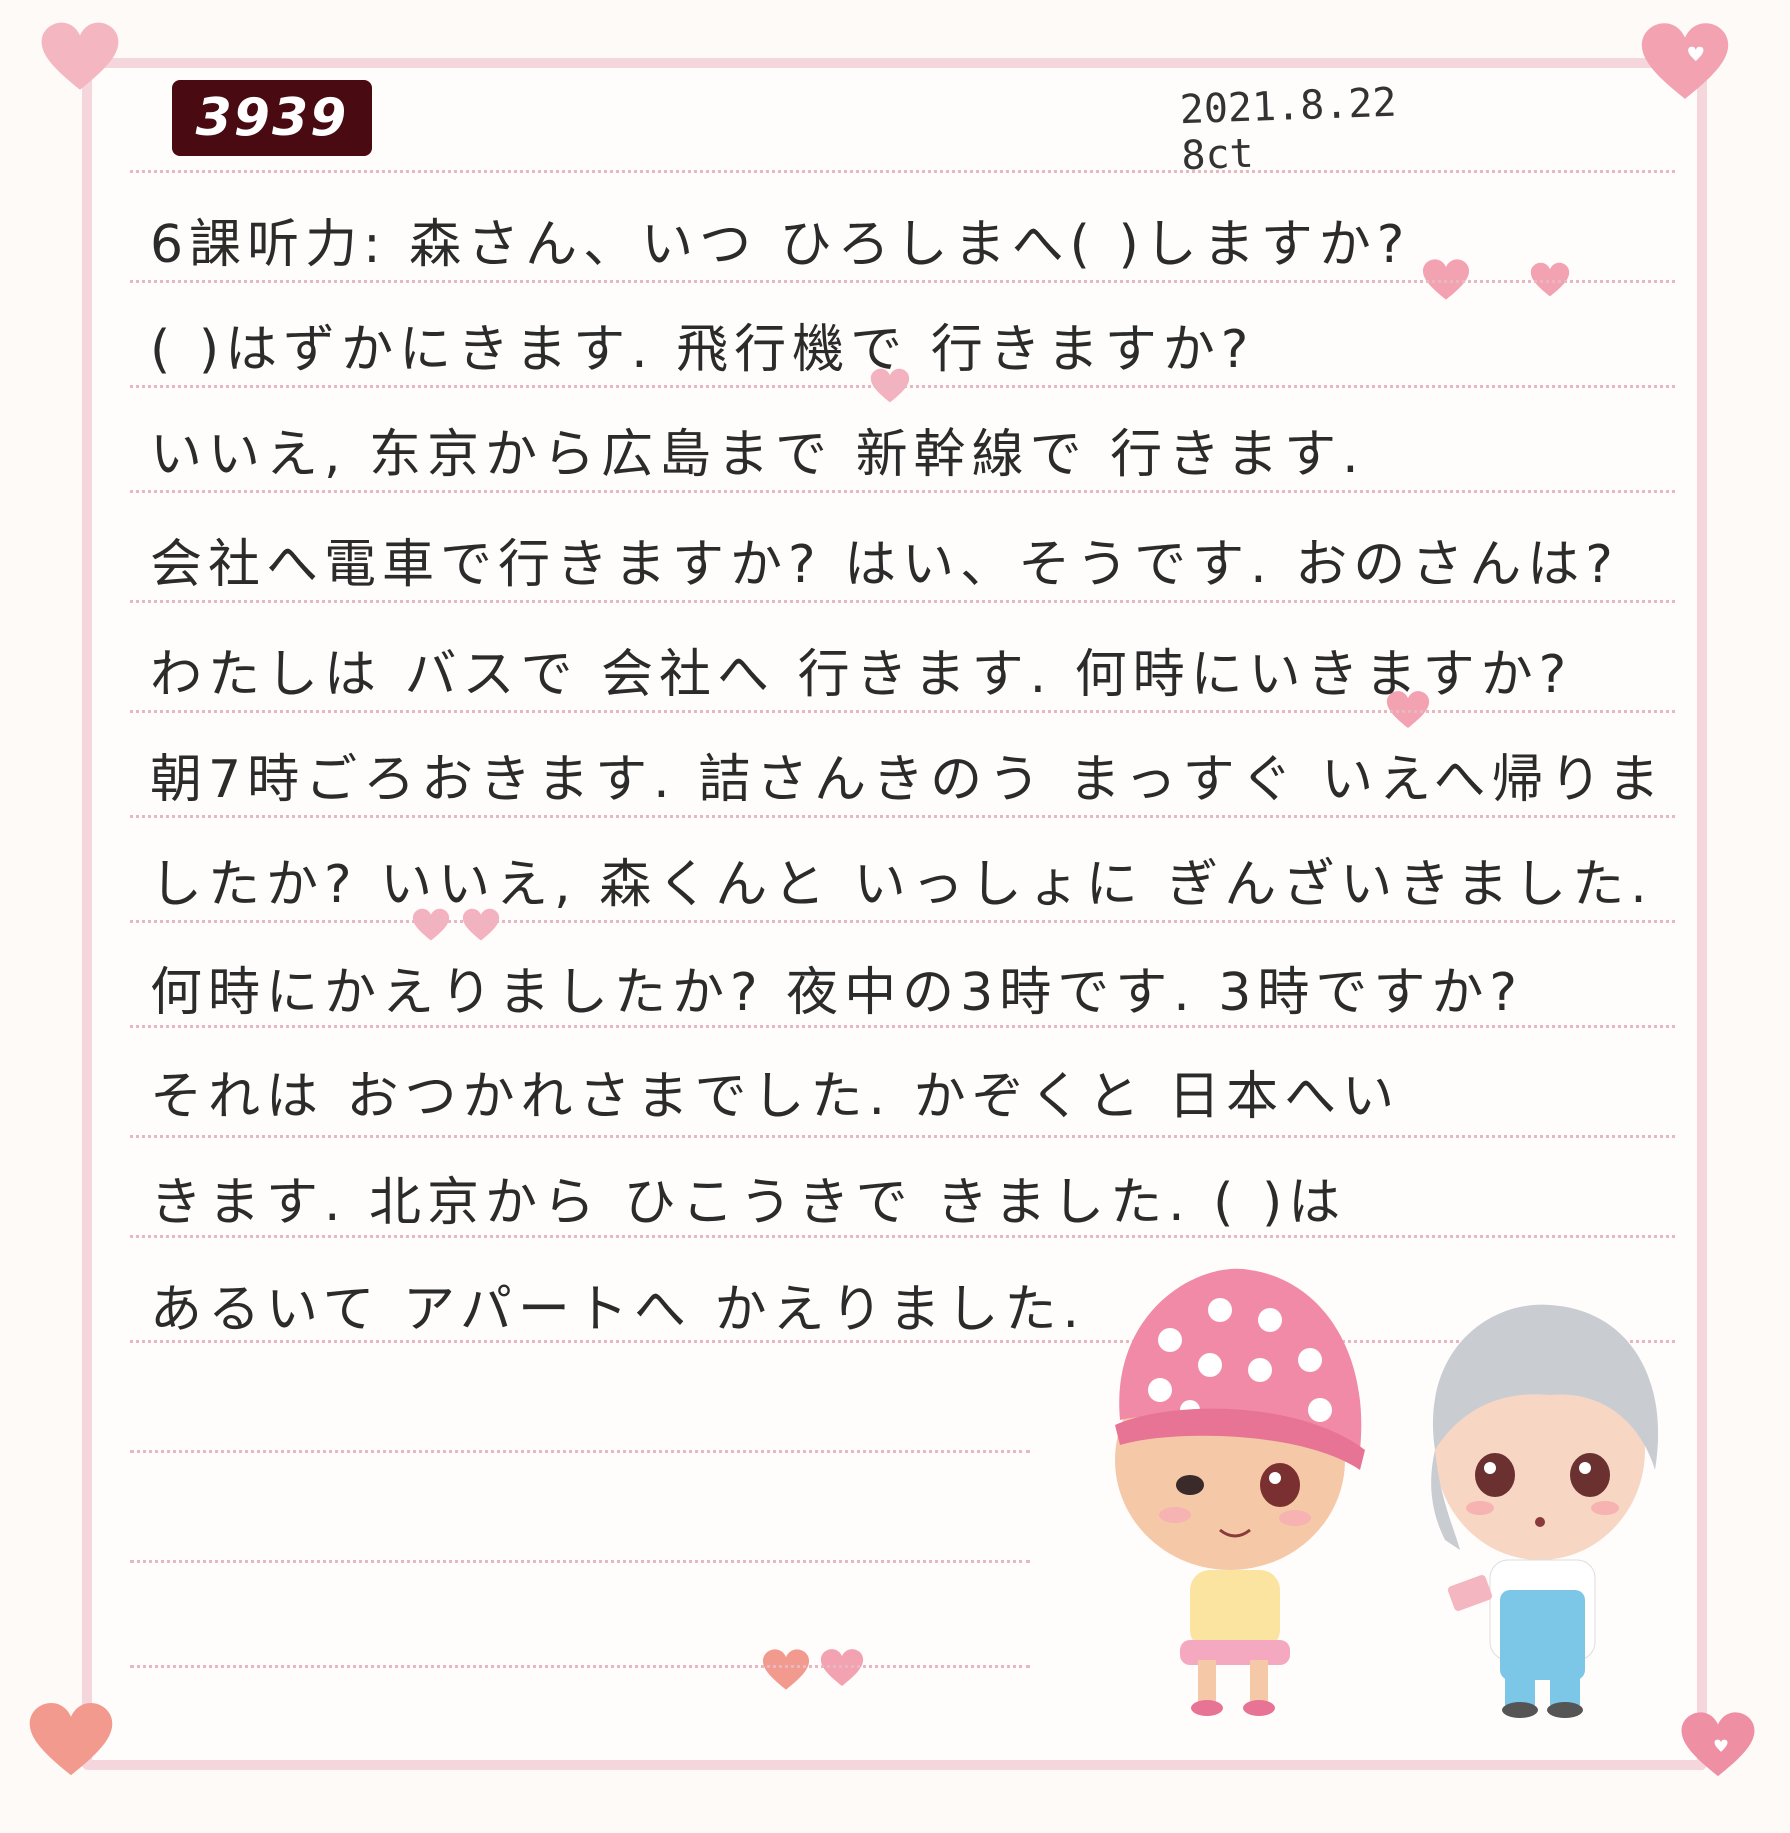 Image resolution: width=1790 pixels, height=1833 pixels. I want to click on note-line: きます. 北京から ひこうきで きました. ( )は, so click(748, 1203).